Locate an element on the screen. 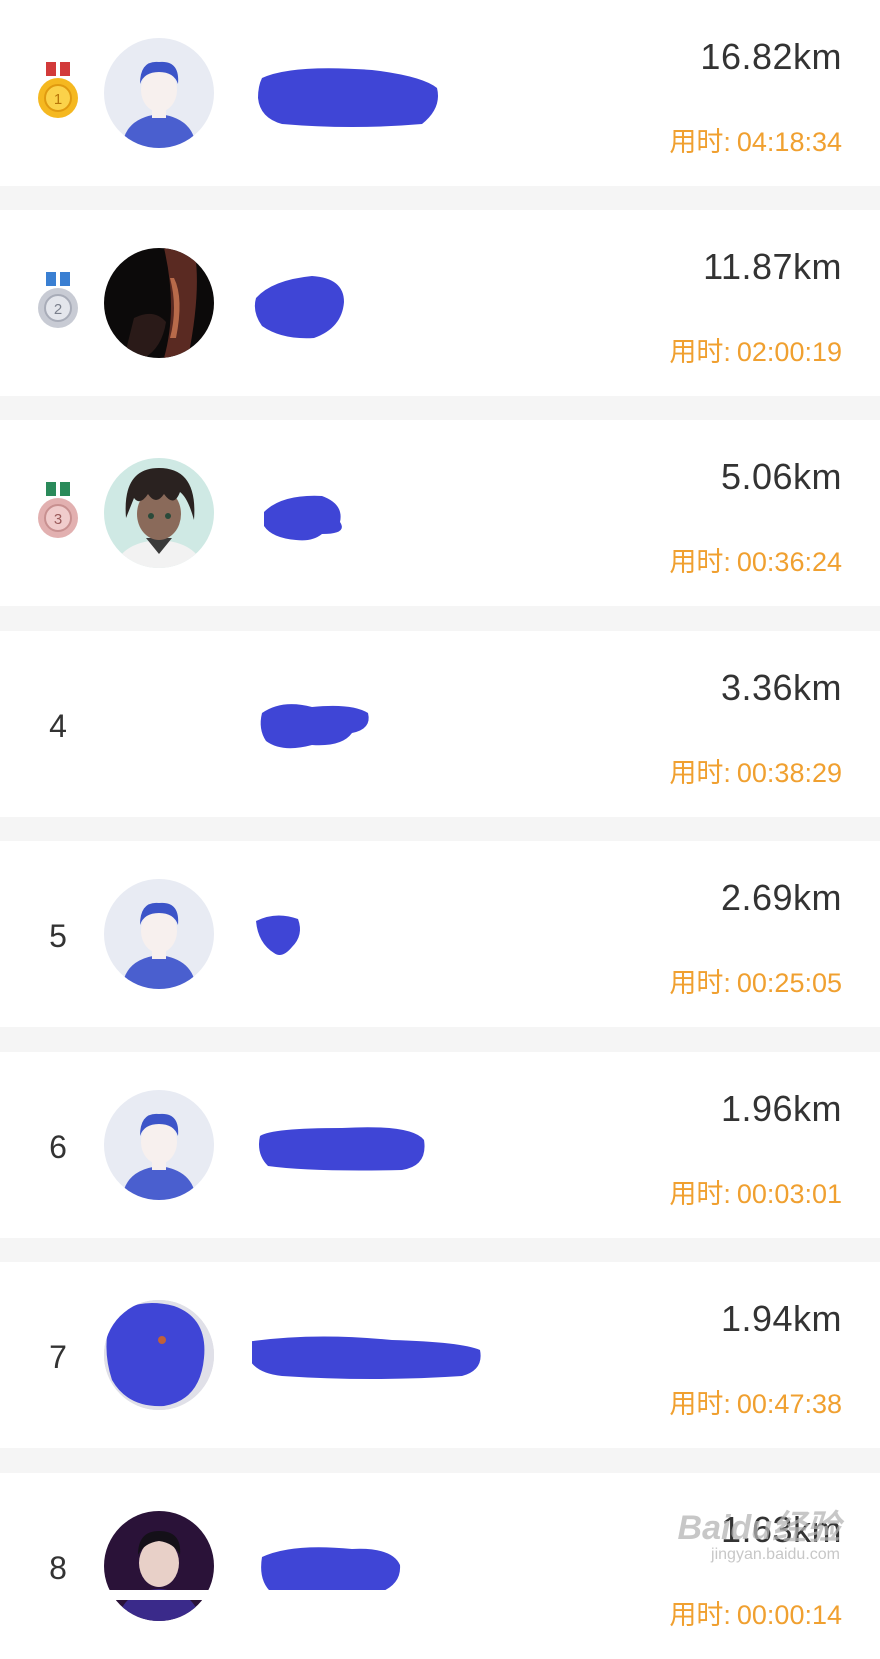  duration-time: 00:47:38 is located at coordinates (789, 1404).